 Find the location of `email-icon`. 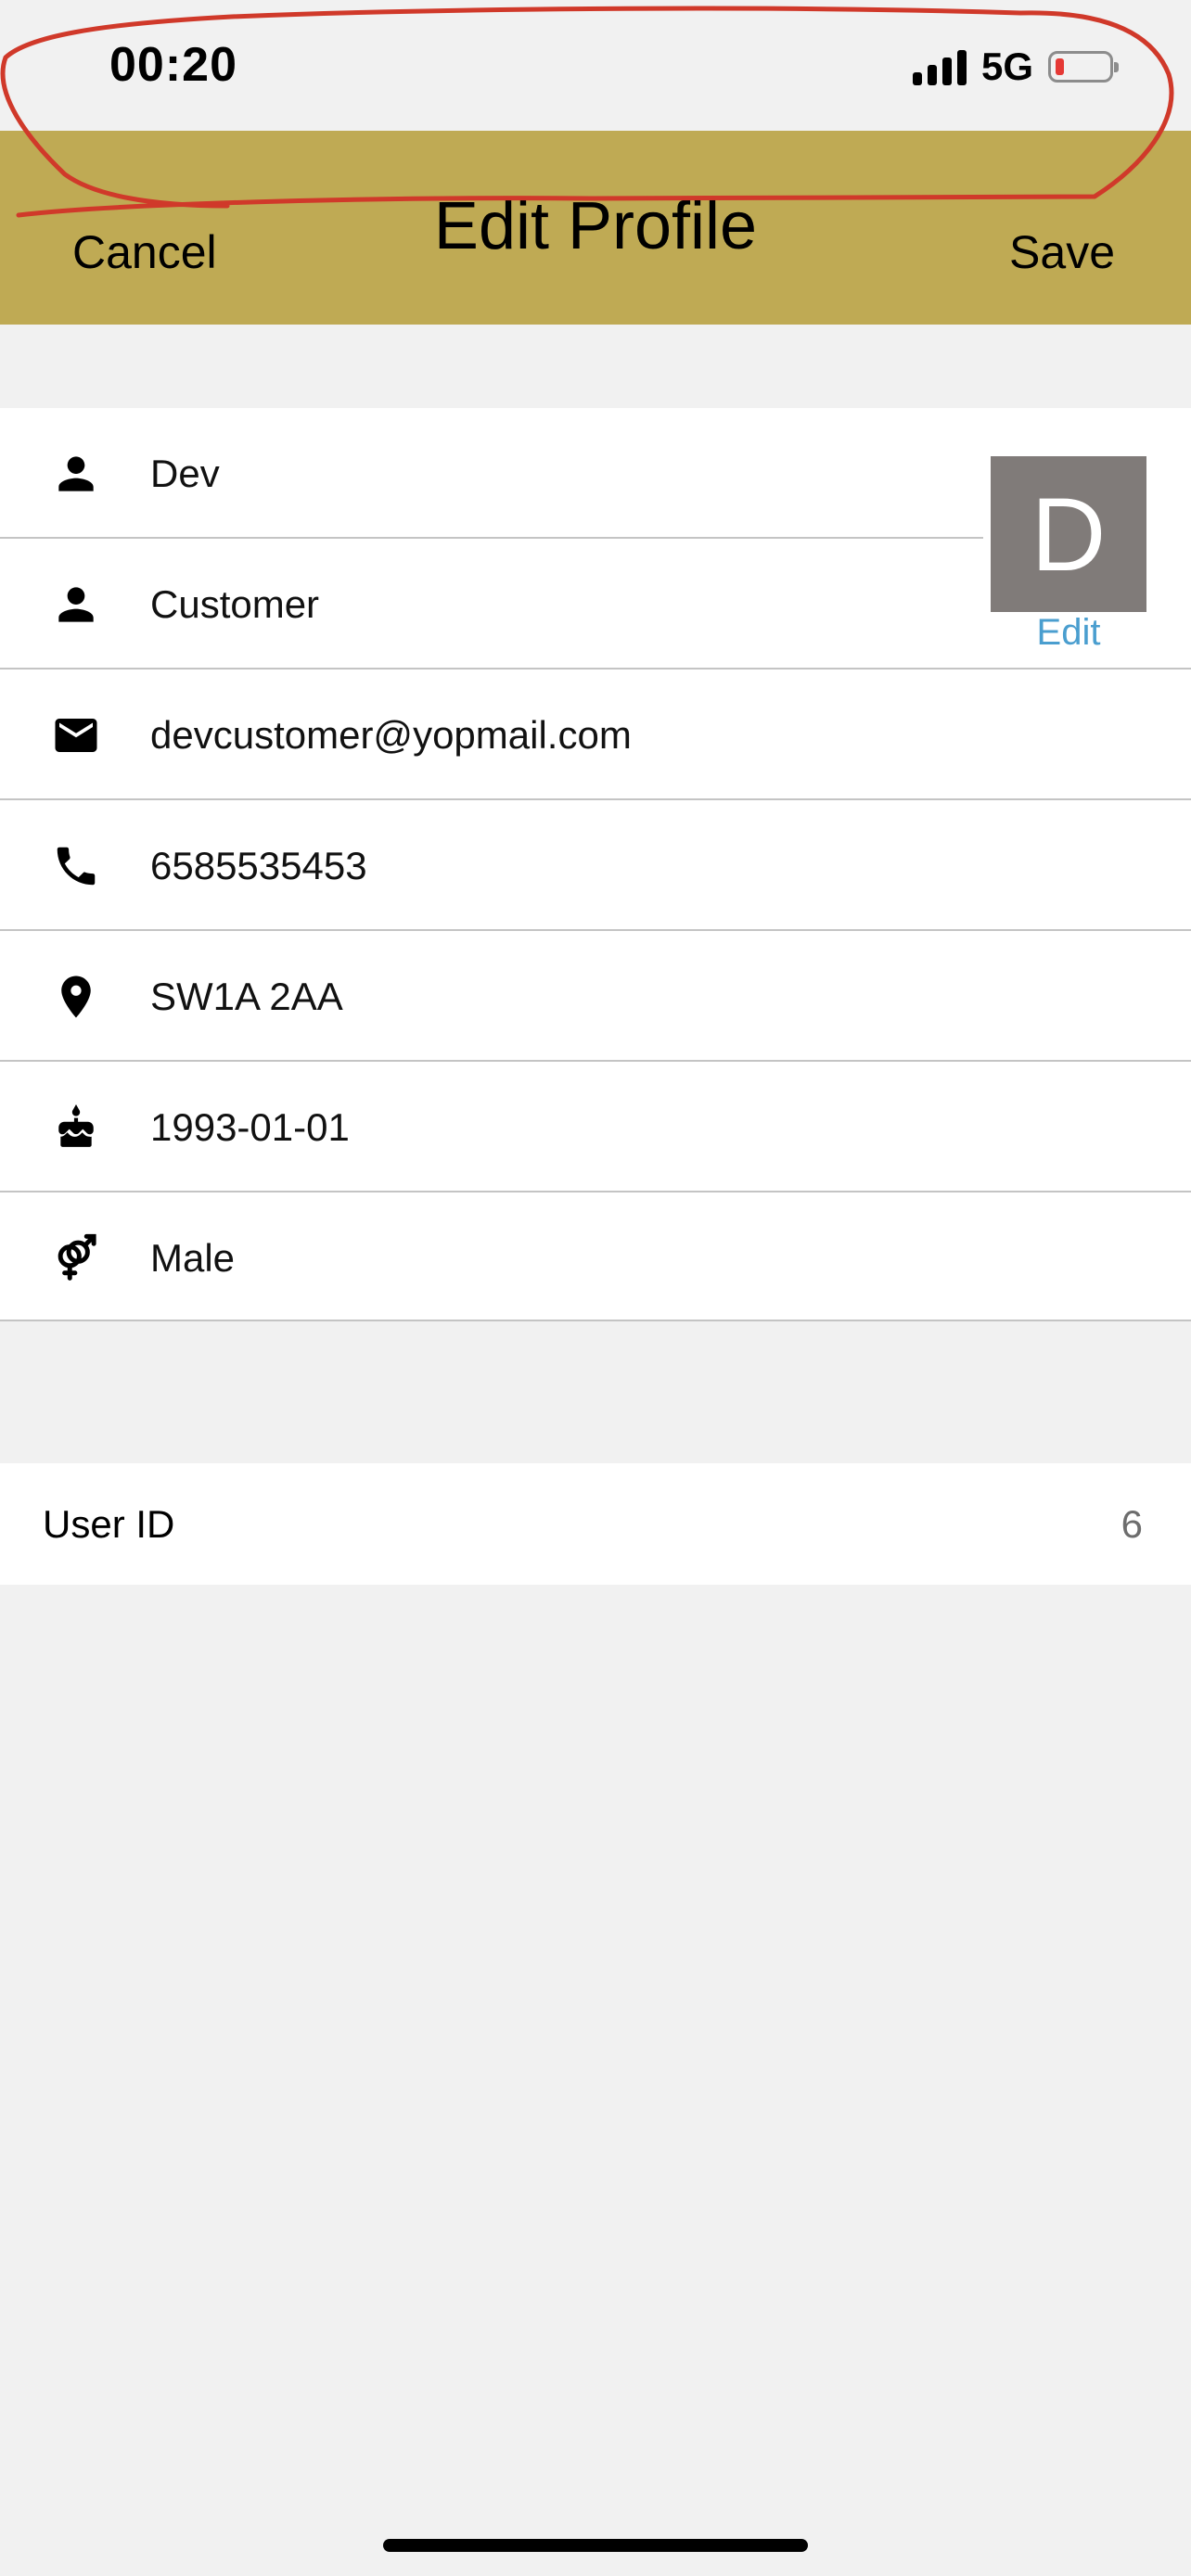

email-icon is located at coordinates (76, 736).